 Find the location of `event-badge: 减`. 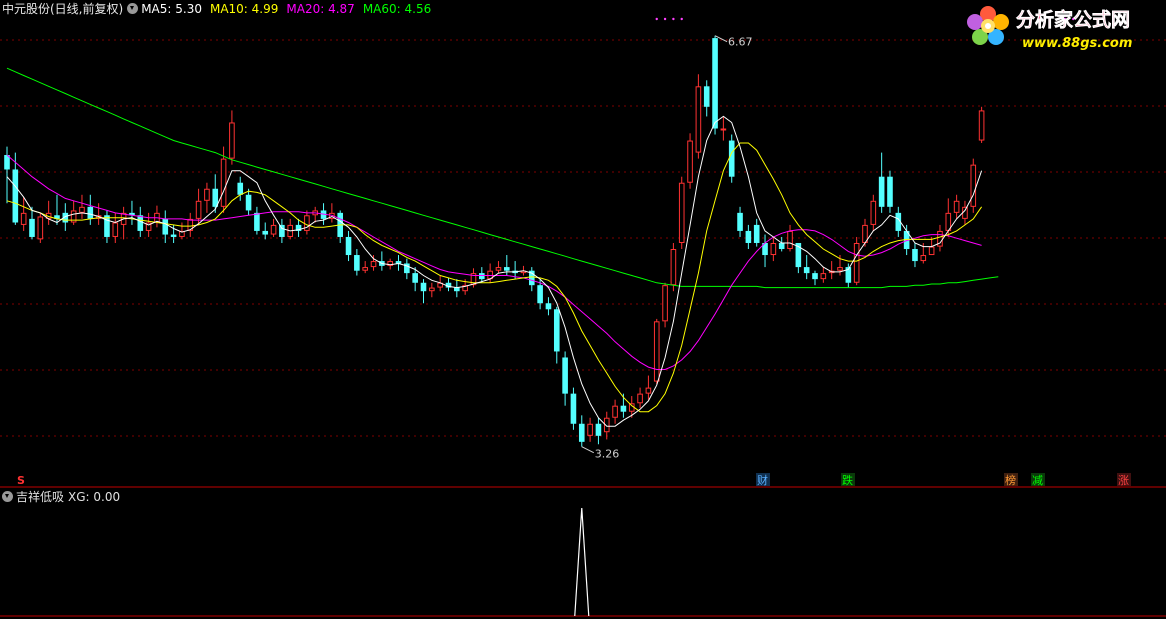

event-badge: 减 is located at coordinates (1037, 480).